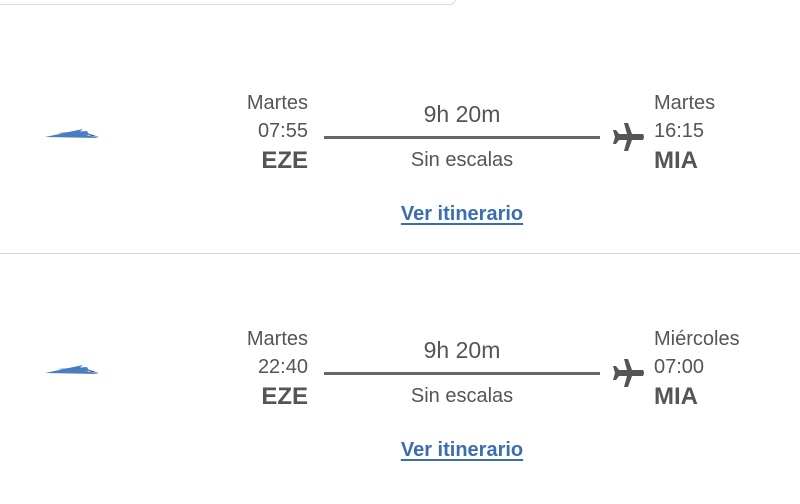 Image resolution: width=800 pixels, height=504 pixels. What do you see at coordinates (697, 339) in the screenshot?
I see `arrival-day: Miércoles` at bounding box center [697, 339].